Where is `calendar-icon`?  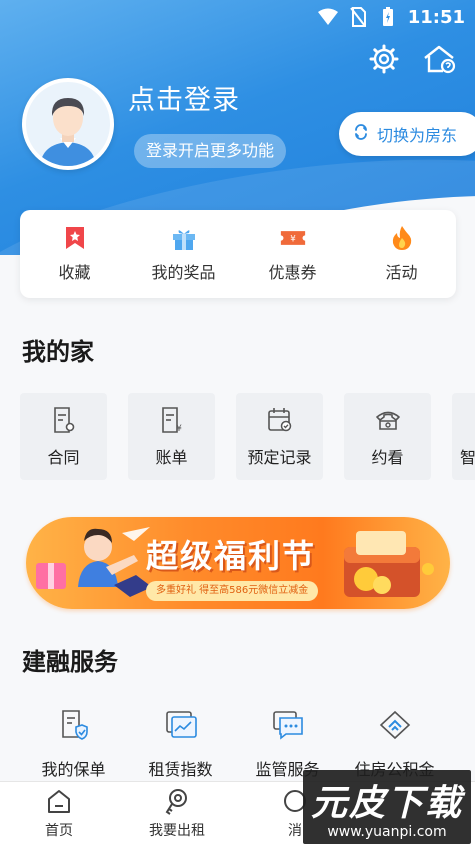
calendar-icon is located at coordinates (280, 420).